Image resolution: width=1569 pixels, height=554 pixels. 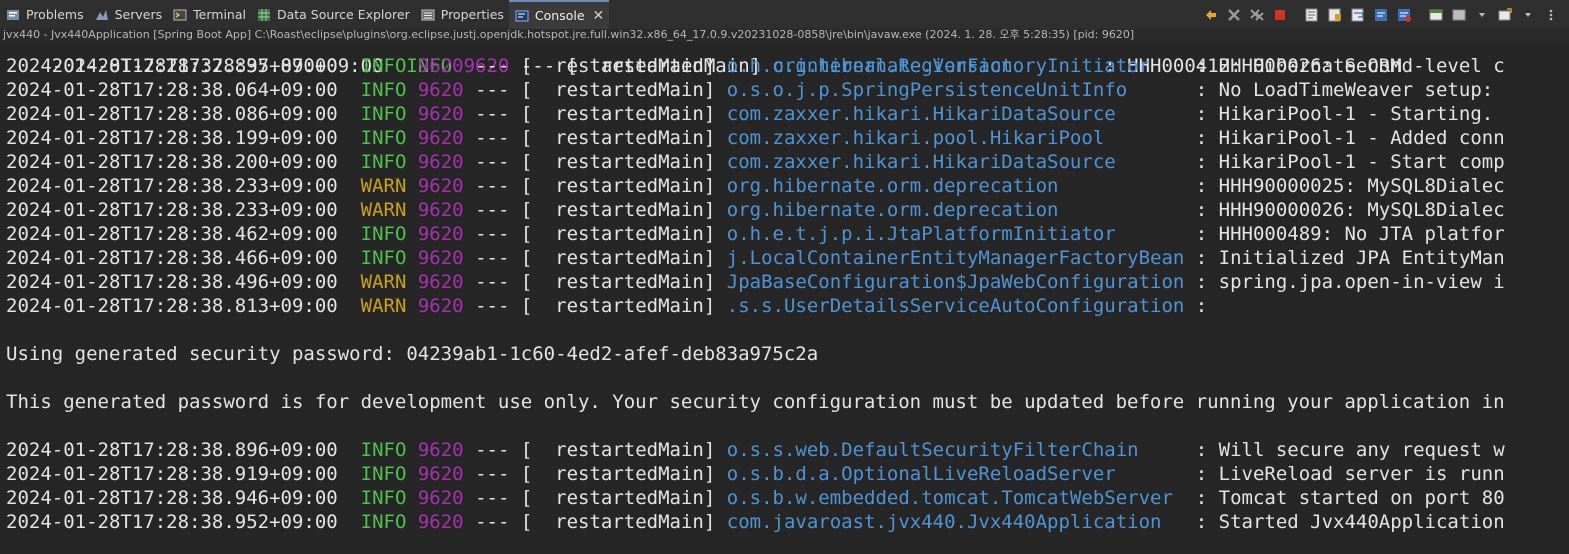 What do you see at coordinates (428, 15) in the screenshot?
I see `properties-icon` at bounding box center [428, 15].